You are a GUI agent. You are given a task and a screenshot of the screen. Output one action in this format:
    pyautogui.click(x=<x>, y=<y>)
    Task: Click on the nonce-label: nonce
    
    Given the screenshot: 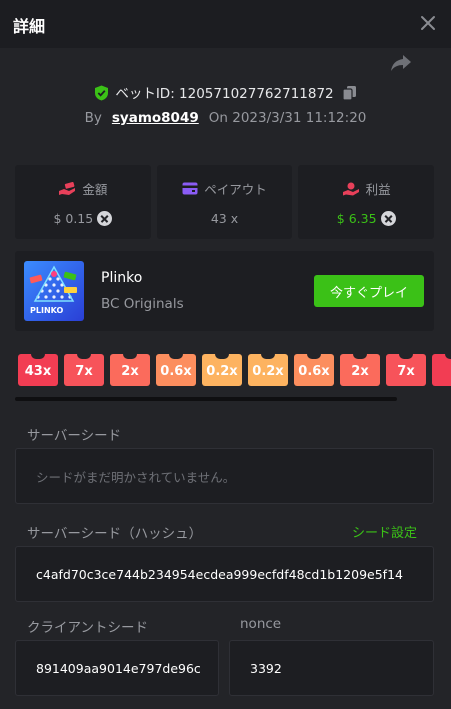 What is the action you would take?
    pyautogui.click(x=261, y=624)
    